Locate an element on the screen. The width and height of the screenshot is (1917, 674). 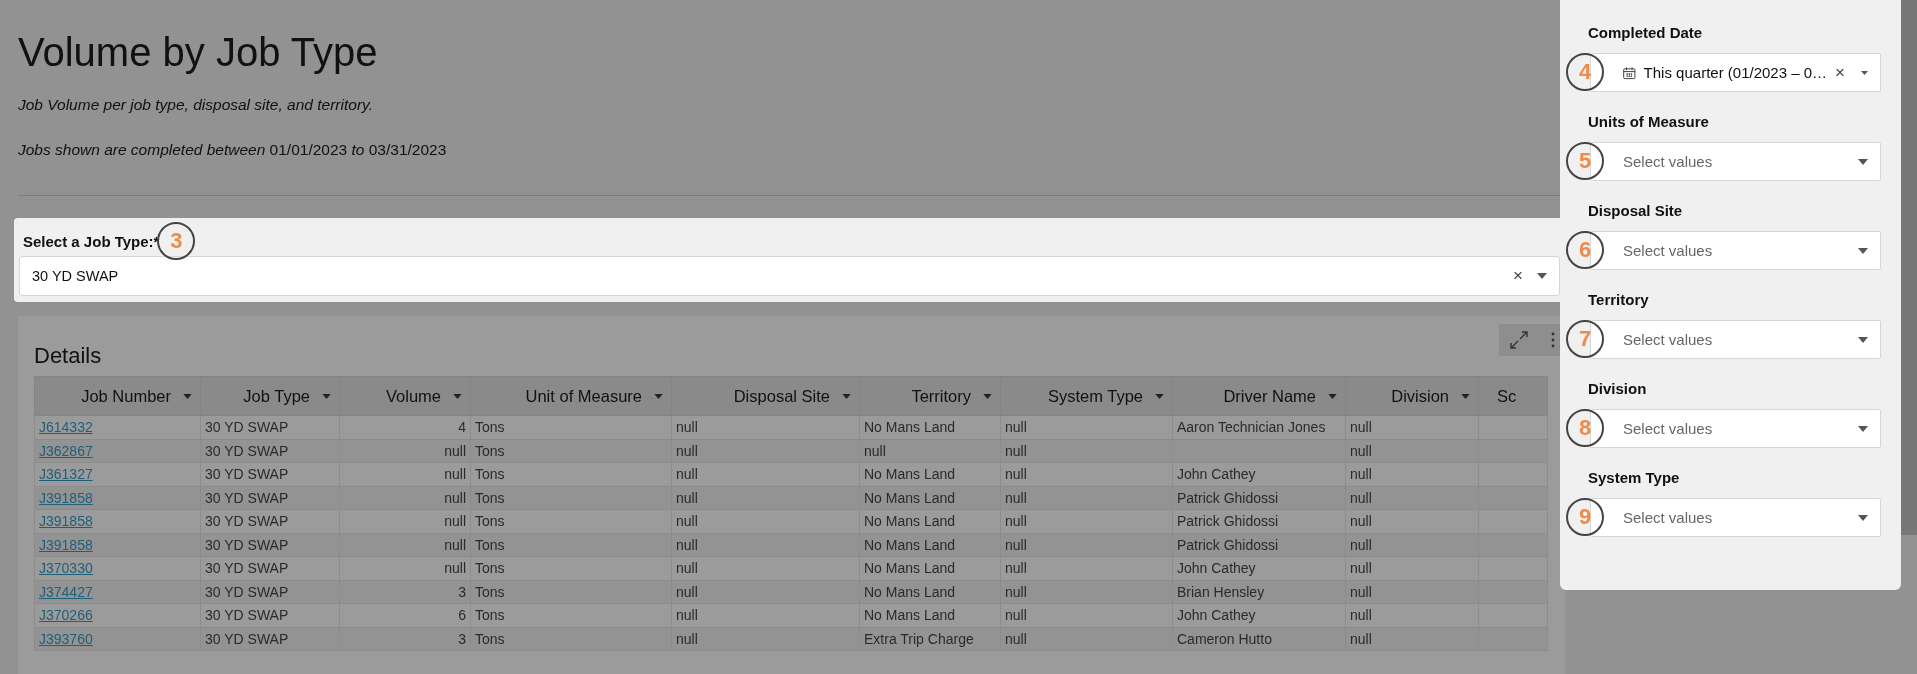
job-type-label: Select a Job Type:* is located at coordinates (91, 241).